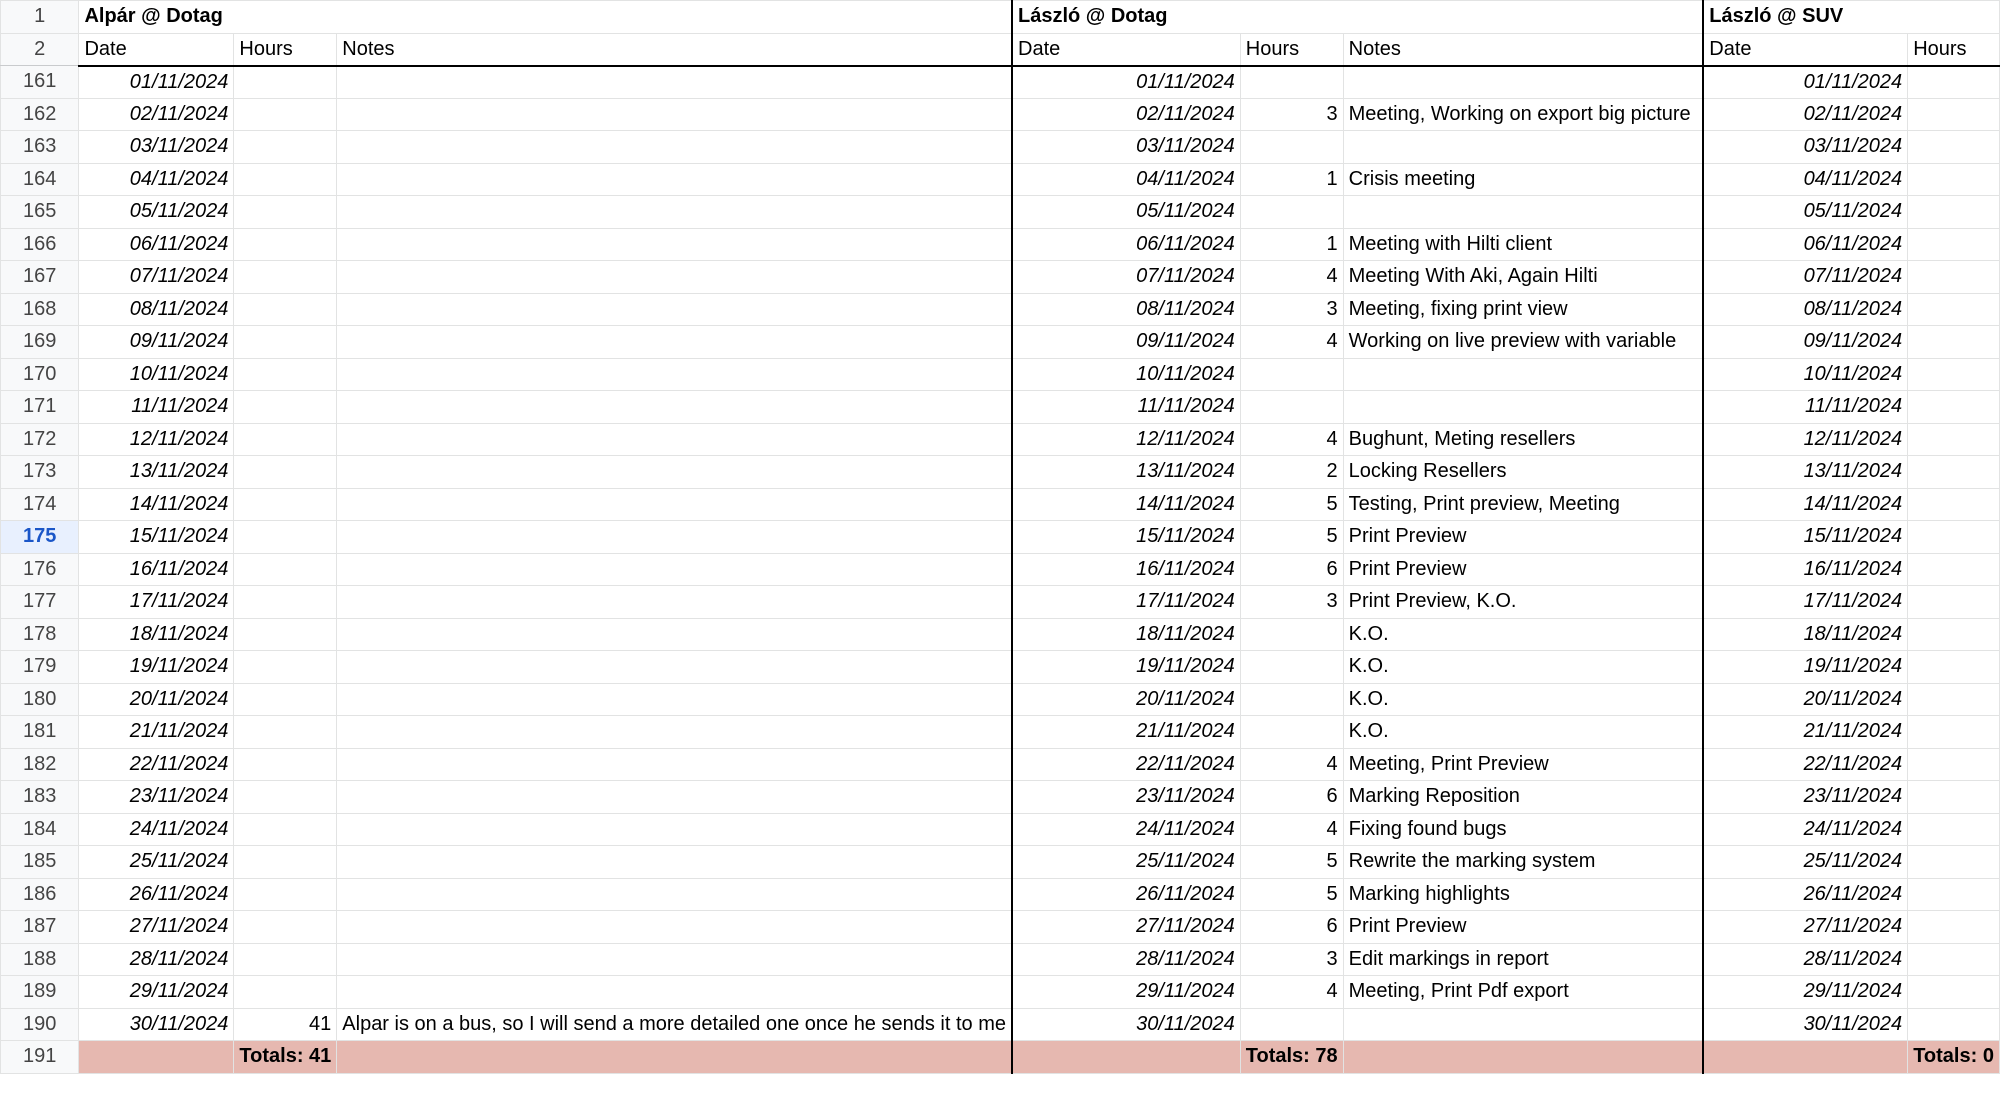 This screenshot has height=1112, width=2000. What do you see at coordinates (40, 504) in the screenshot?
I see `row-header: 174` at bounding box center [40, 504].